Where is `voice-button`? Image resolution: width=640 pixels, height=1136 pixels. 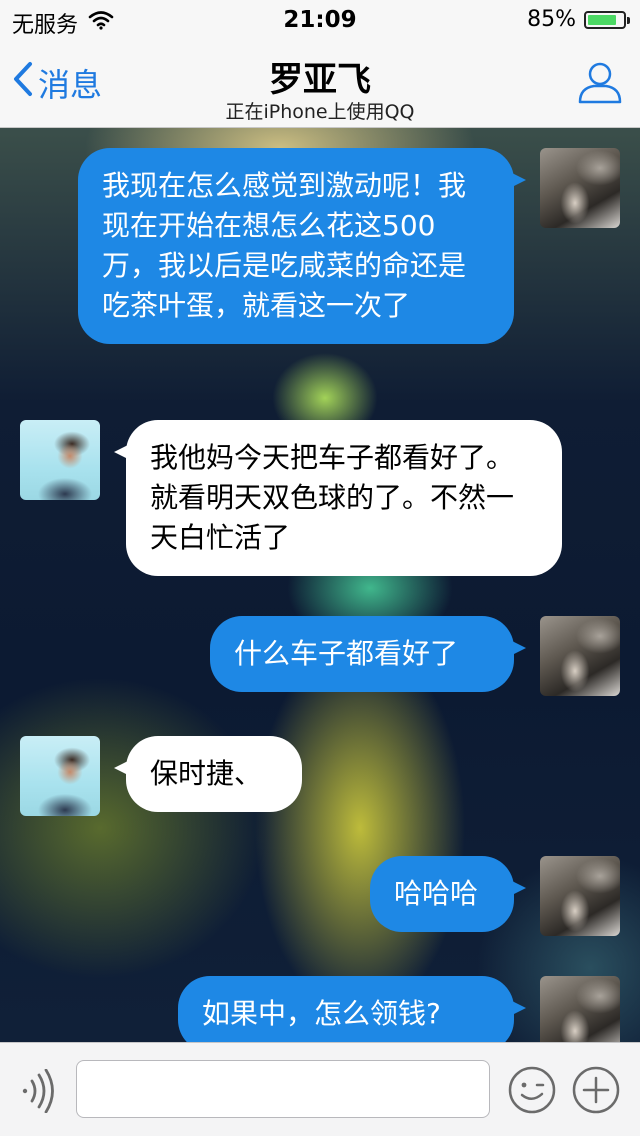 voice-button is located at coordinates (38, 1092).